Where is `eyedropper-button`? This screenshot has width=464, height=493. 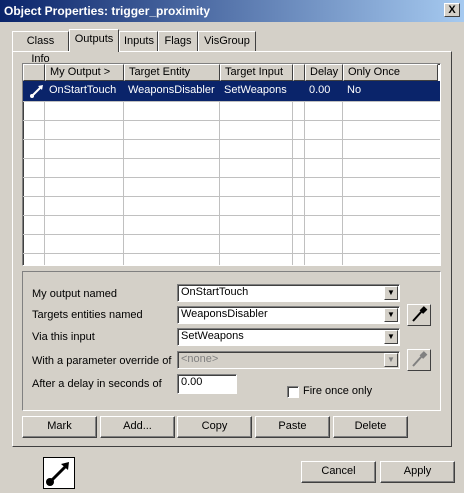
eyedropper-button is located at coordinates (419, 315).